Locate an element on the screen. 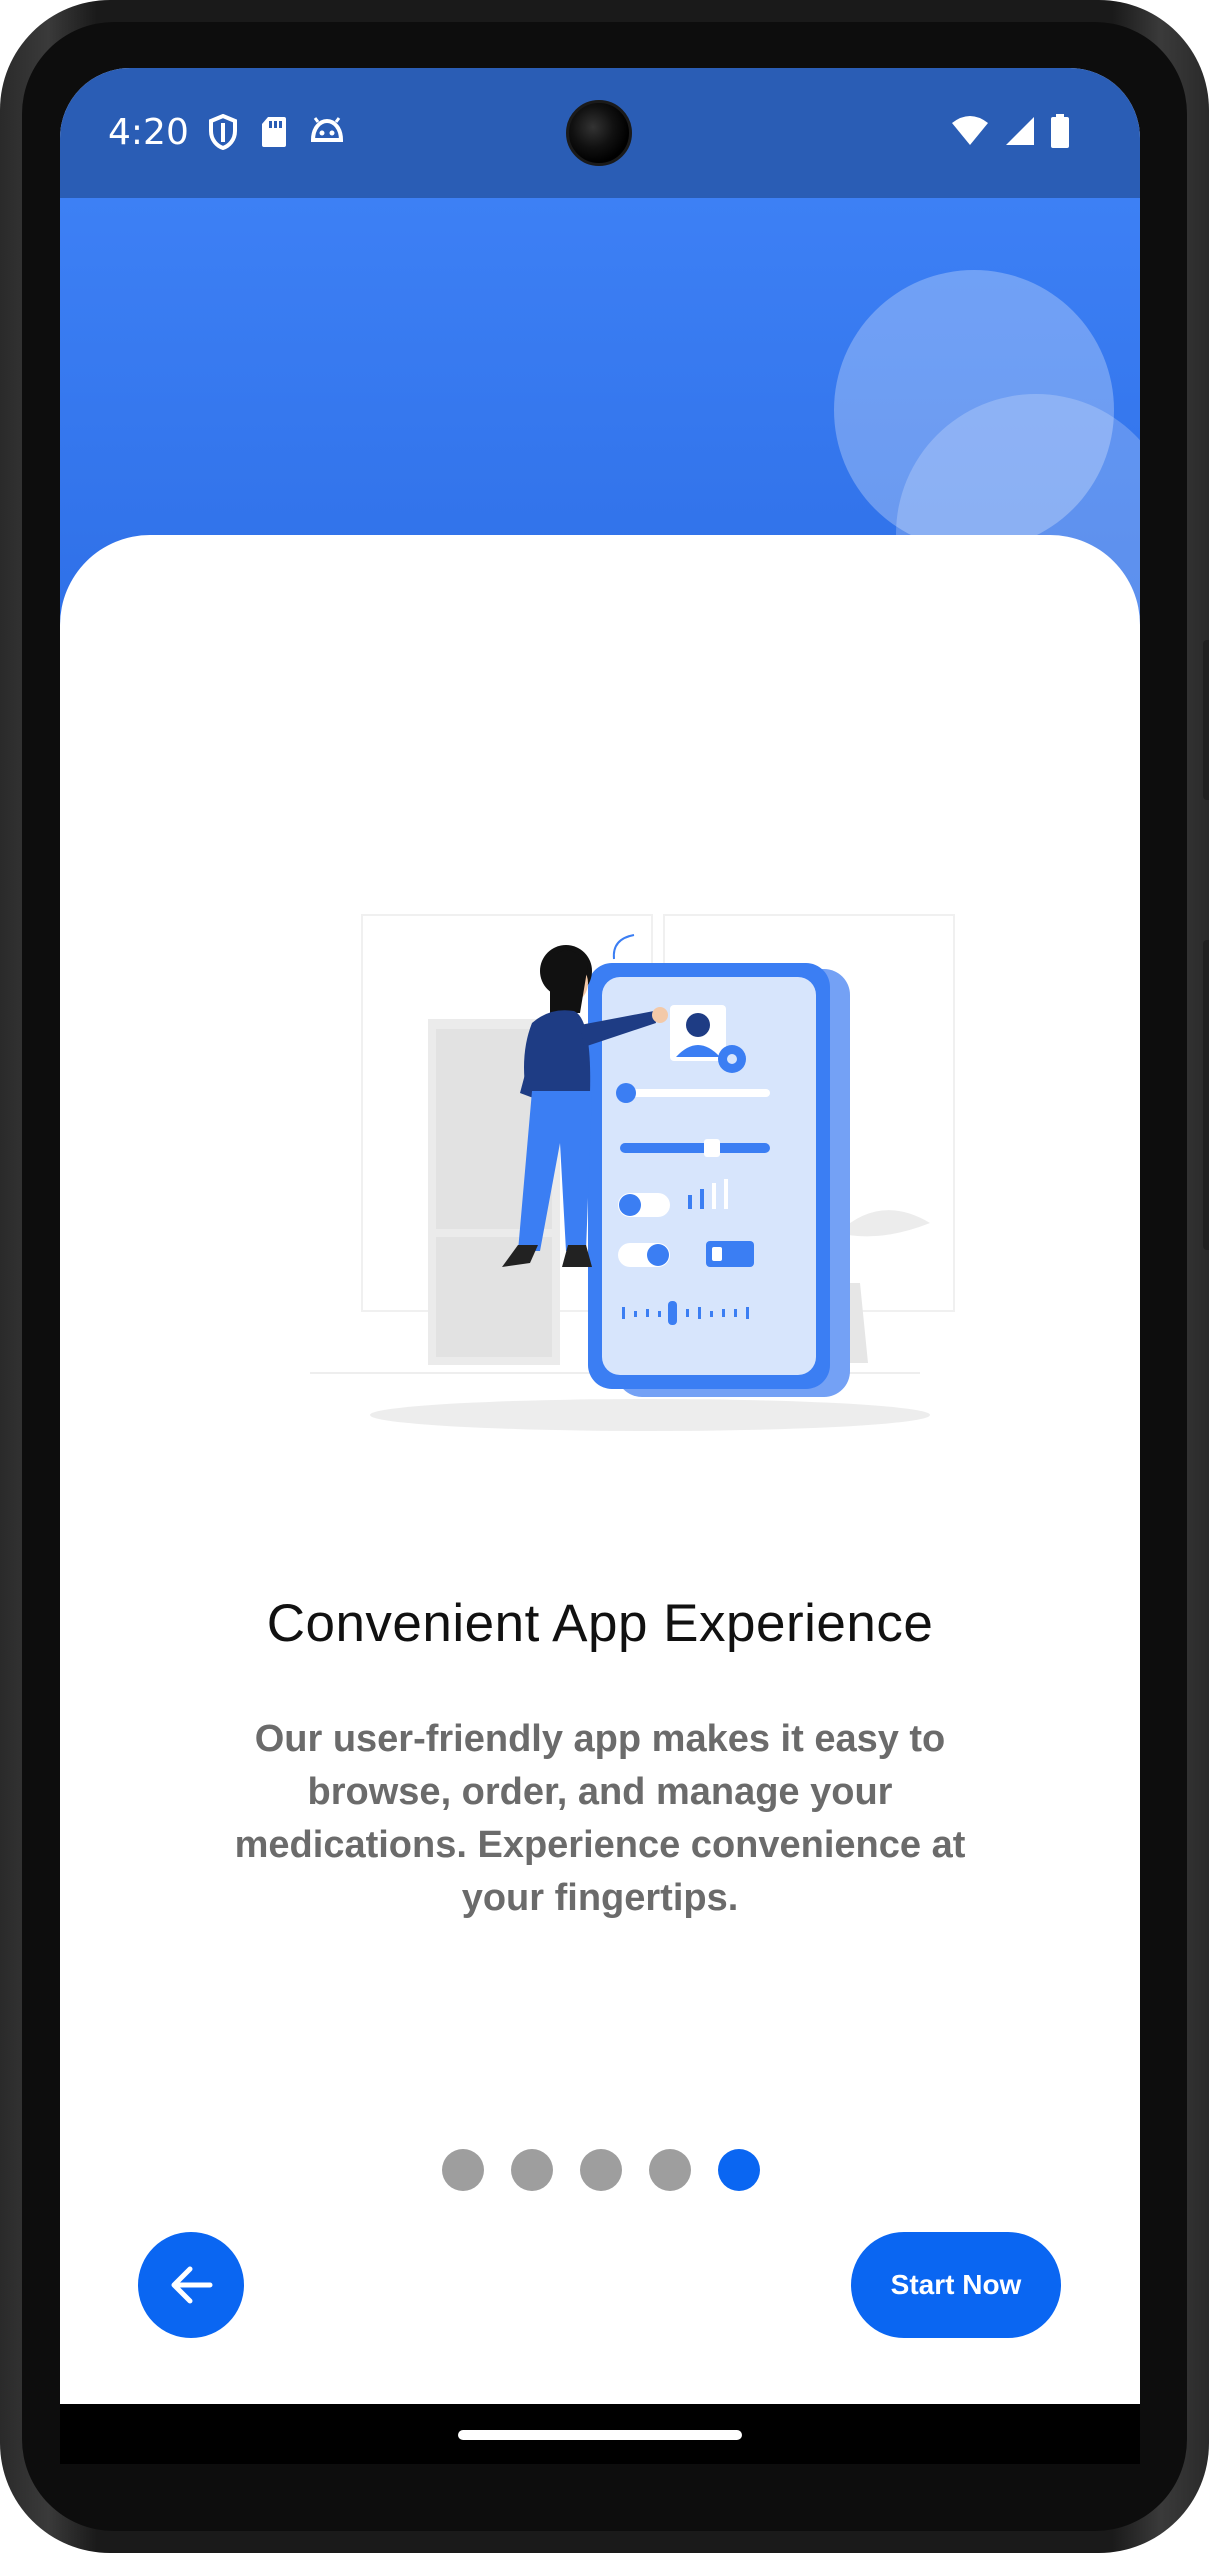 The image size is (1209, 2553). arrow-left-icon is located at coordinates (192, 2285).